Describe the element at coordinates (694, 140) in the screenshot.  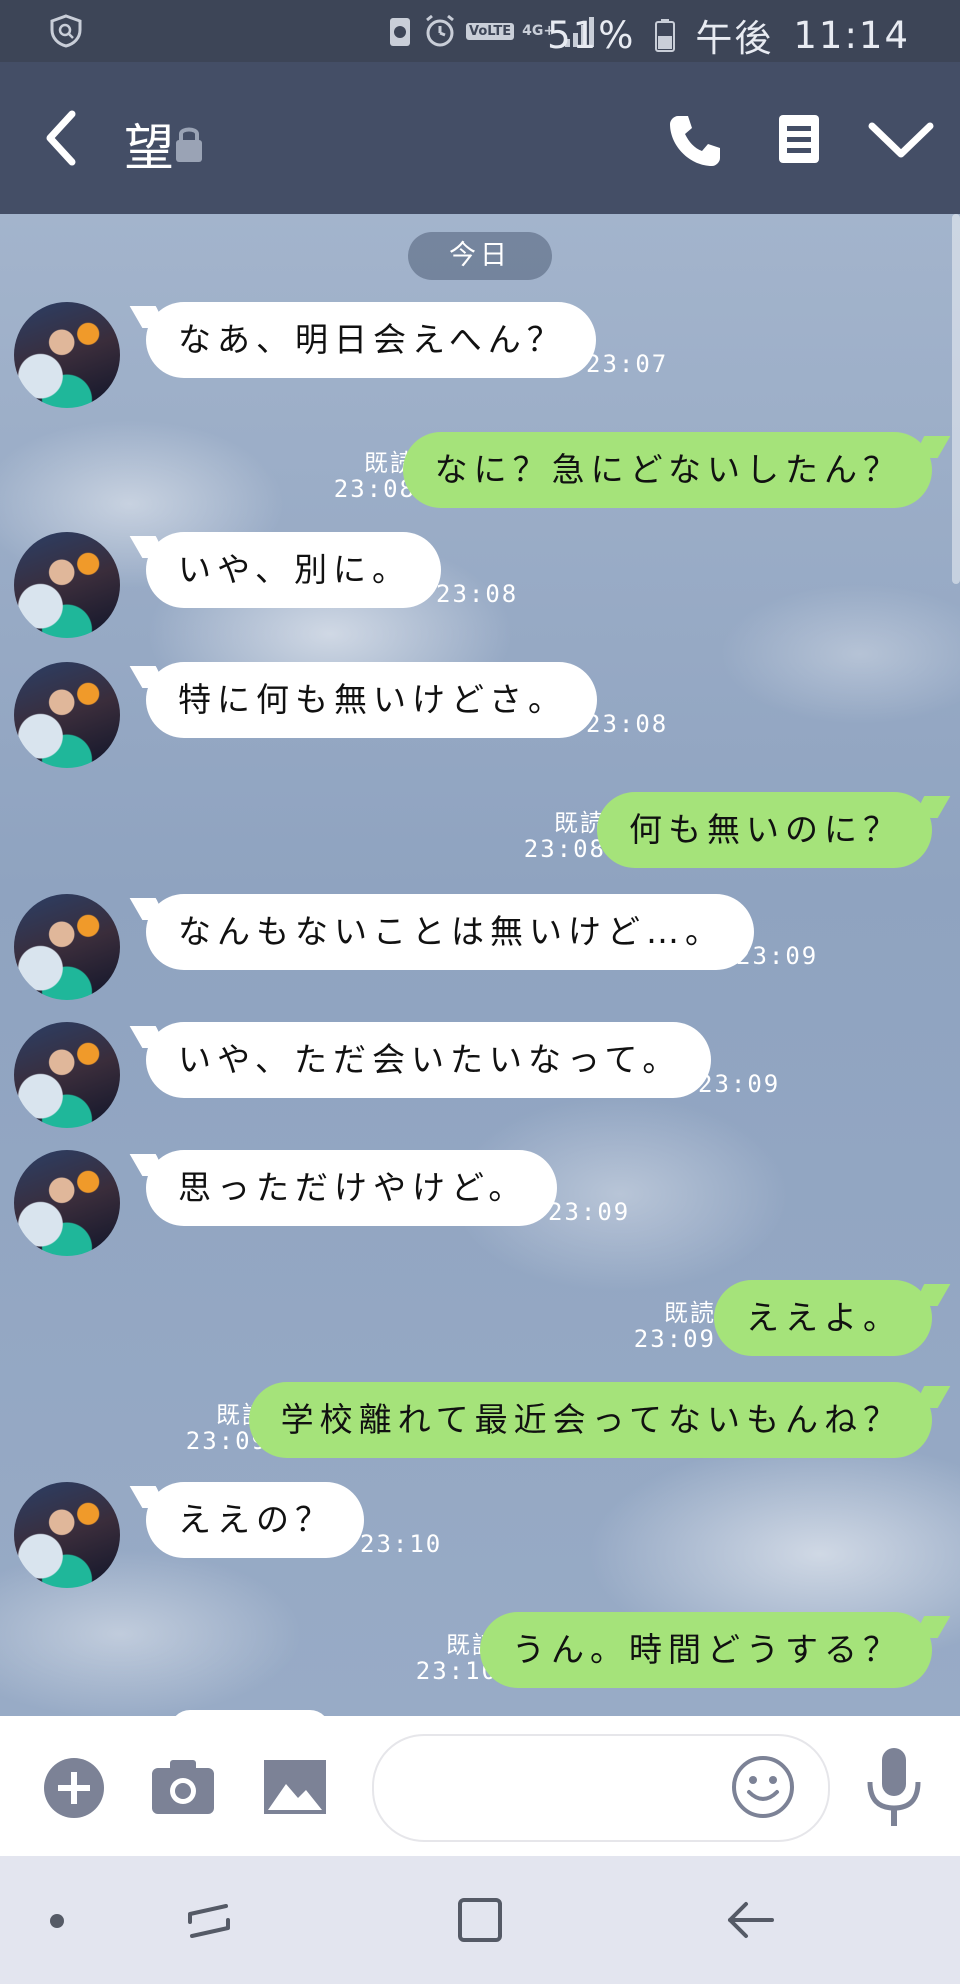
I see `phone-icon` at that location.